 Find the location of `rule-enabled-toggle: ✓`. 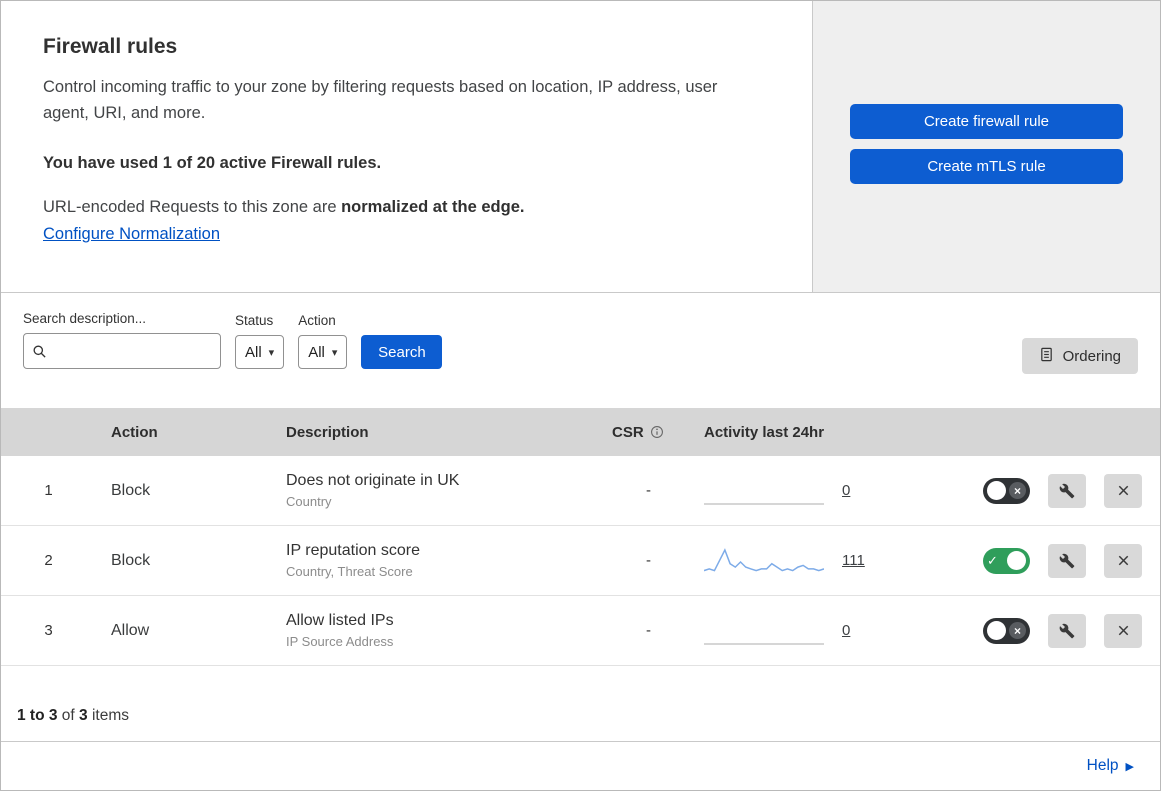

rule-enabled-toggle: ✓ is located at coordinates (1006, 560).